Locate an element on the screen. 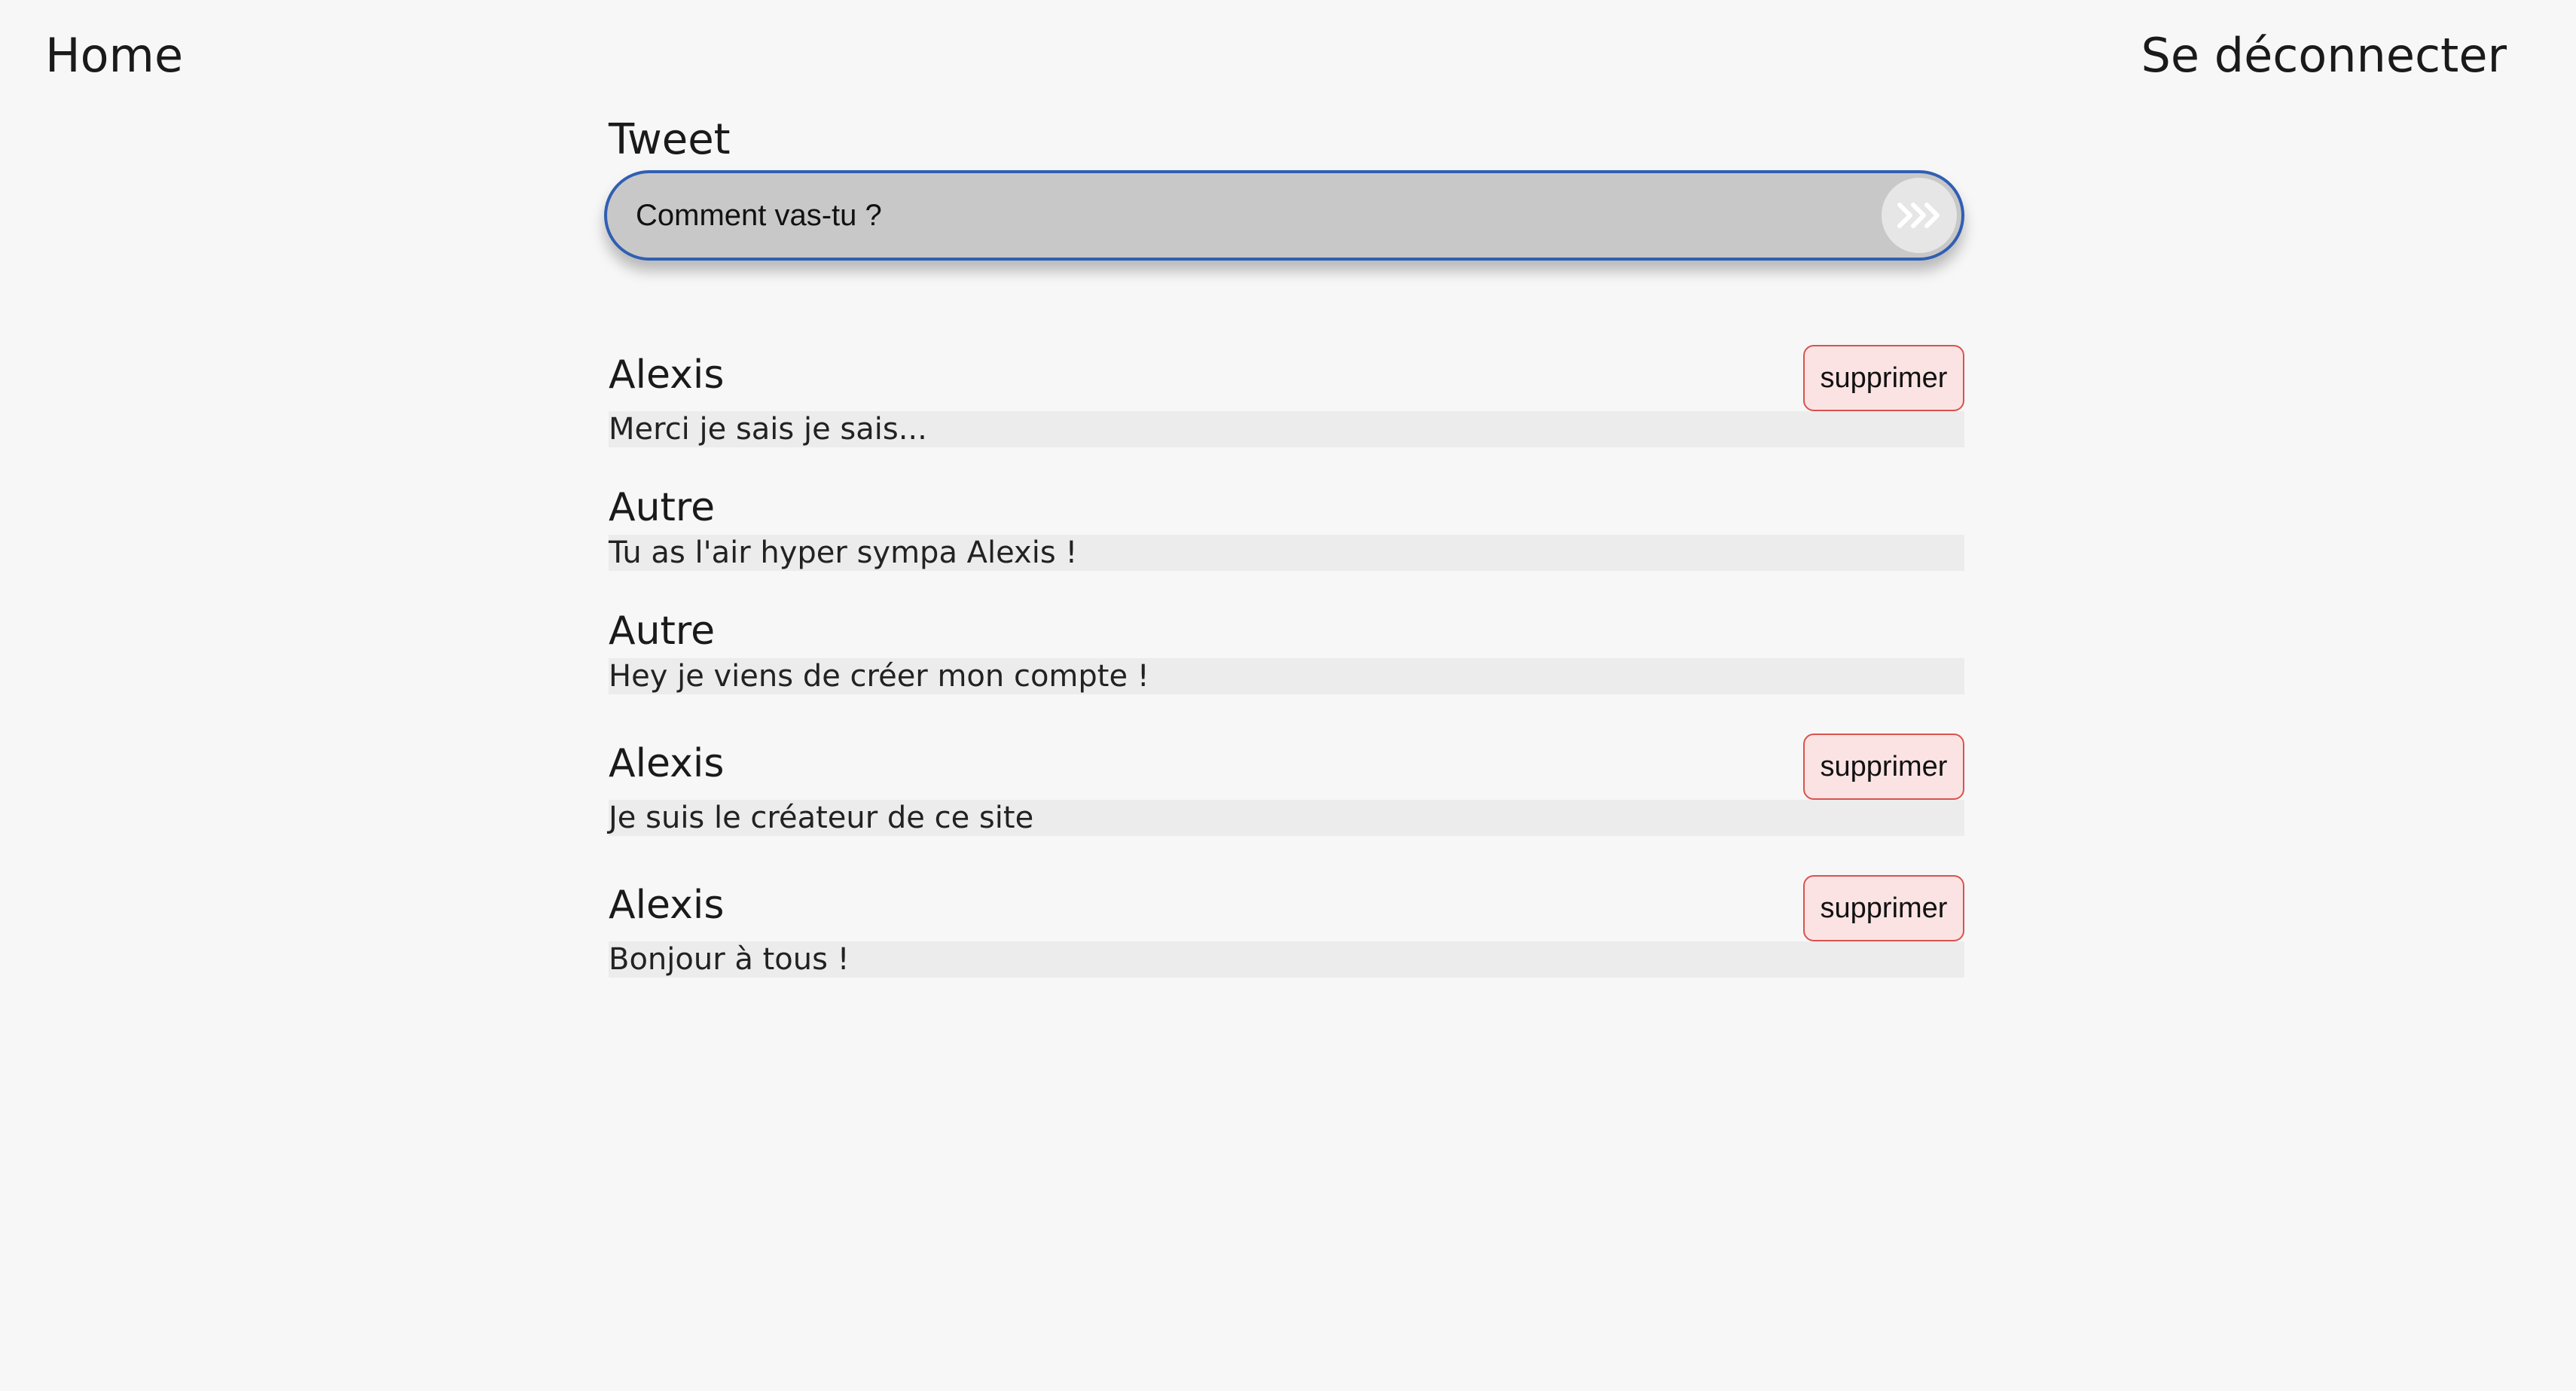  tweet-composer is located at coordinates (1284, 215).